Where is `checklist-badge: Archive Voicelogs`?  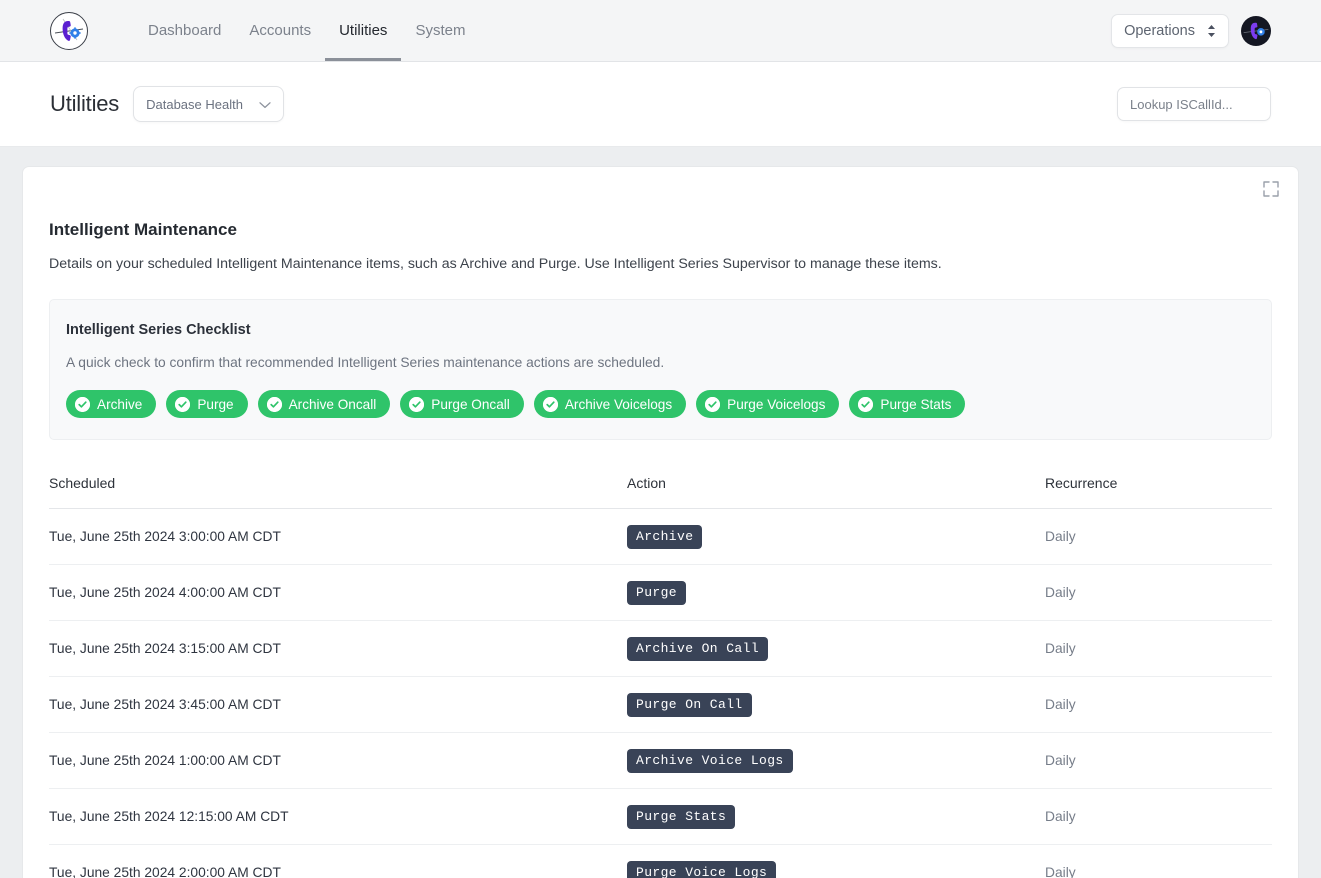
checklist-badge: Archive Voicelogs is located at coordinates (610, 404).